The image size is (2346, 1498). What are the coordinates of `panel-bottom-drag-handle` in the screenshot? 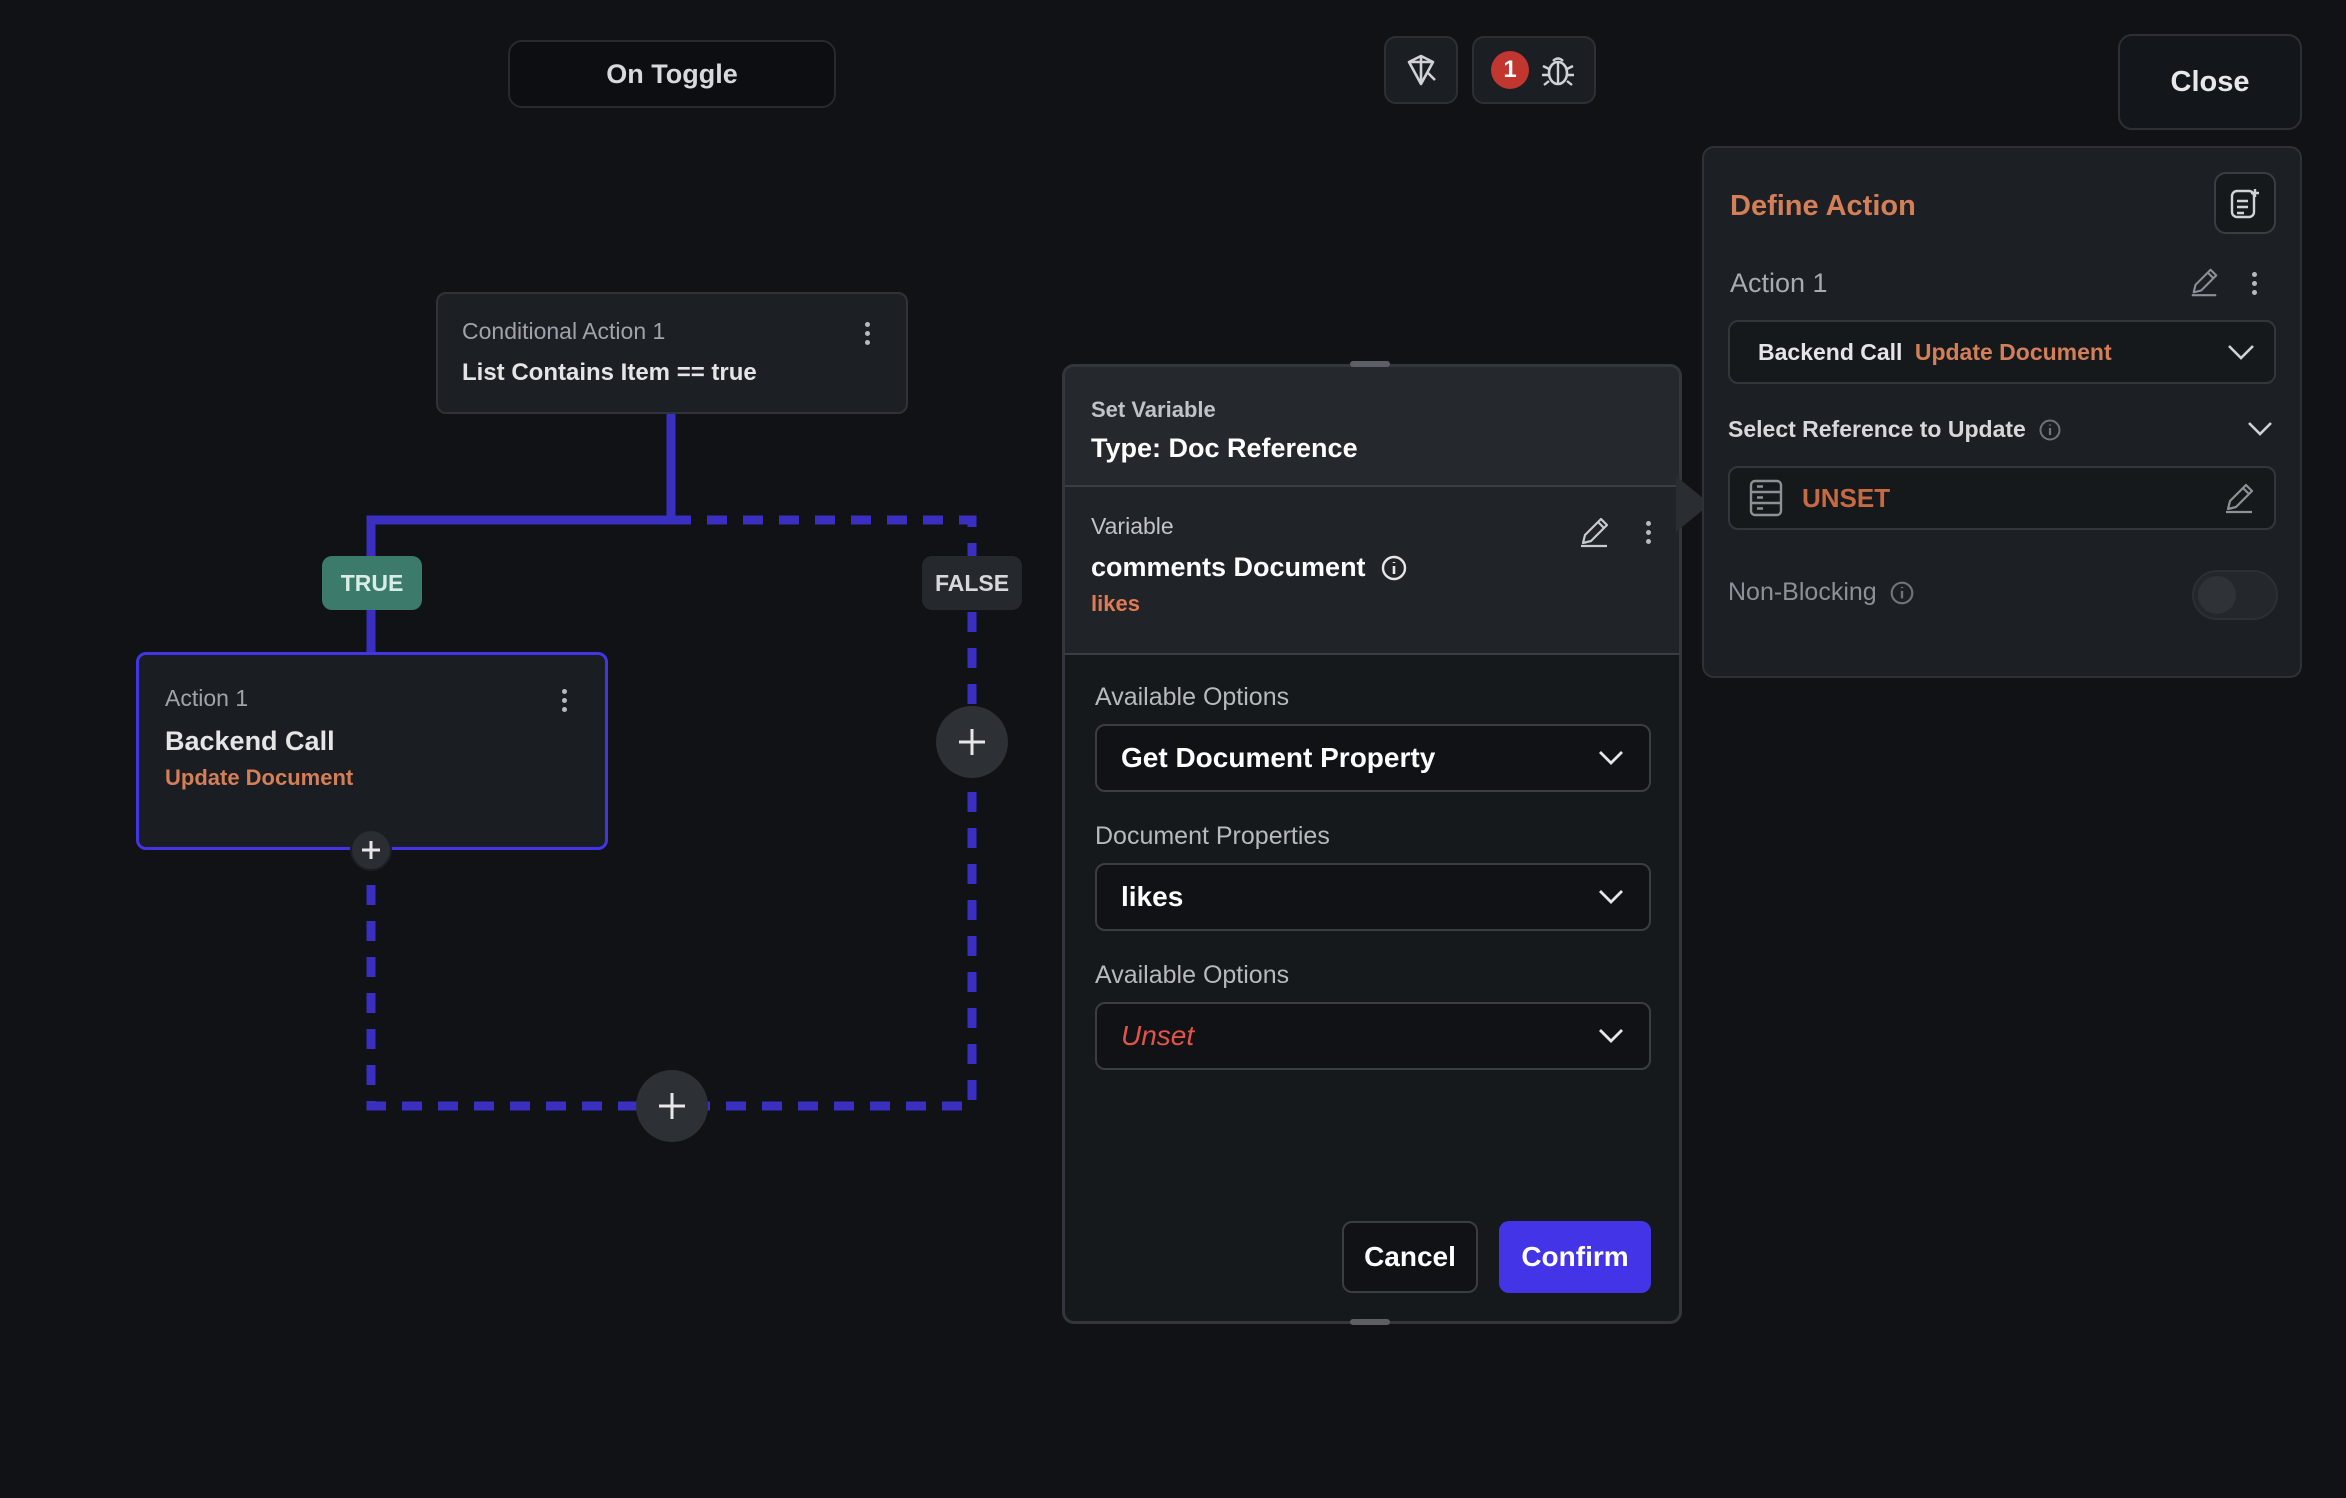 It's located at (1370, 1322).